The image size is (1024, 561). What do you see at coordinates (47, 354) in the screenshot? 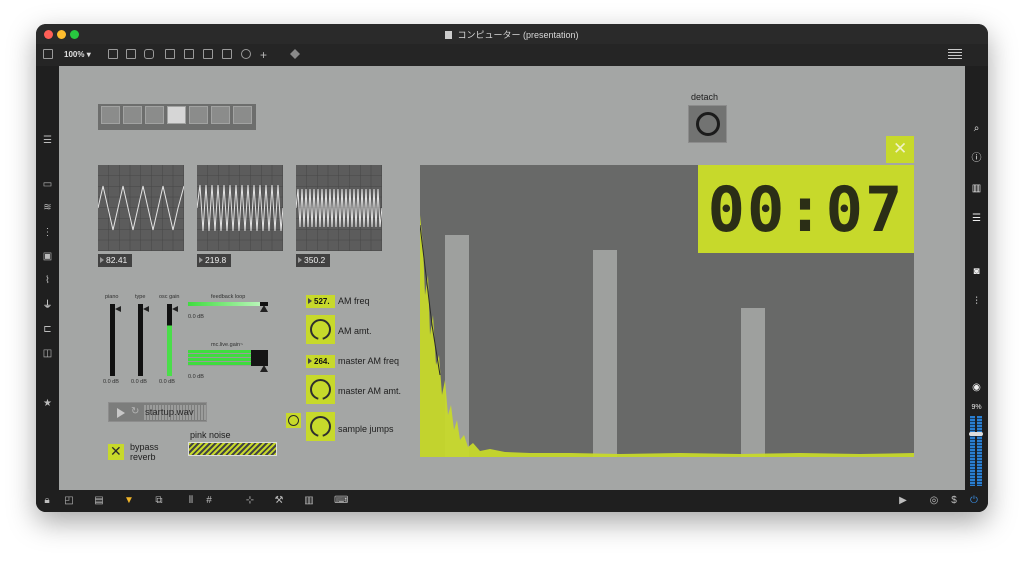
I see `frame-icon: ◫` at bounding box center [47, 354].